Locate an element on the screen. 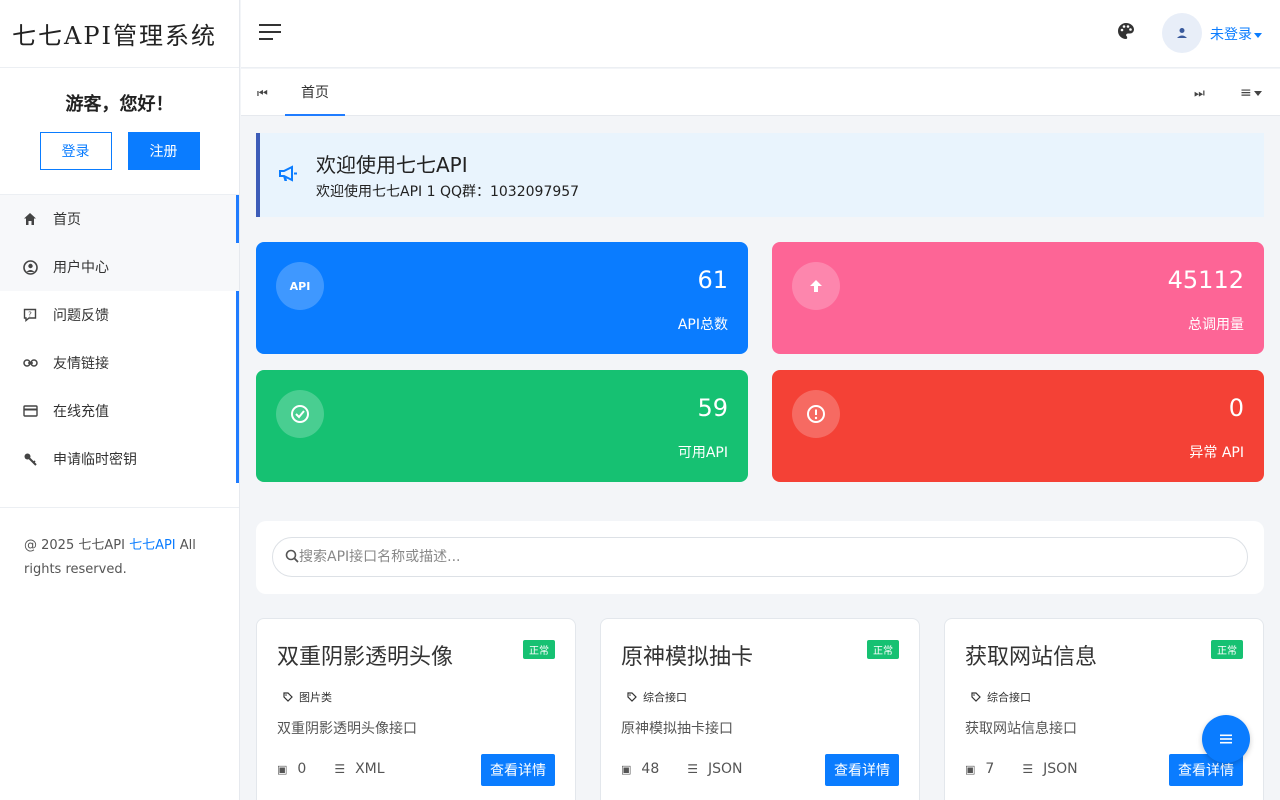 This screenshot has height=800, width=1280. menu-icon is located at coordinates (1226, 739).